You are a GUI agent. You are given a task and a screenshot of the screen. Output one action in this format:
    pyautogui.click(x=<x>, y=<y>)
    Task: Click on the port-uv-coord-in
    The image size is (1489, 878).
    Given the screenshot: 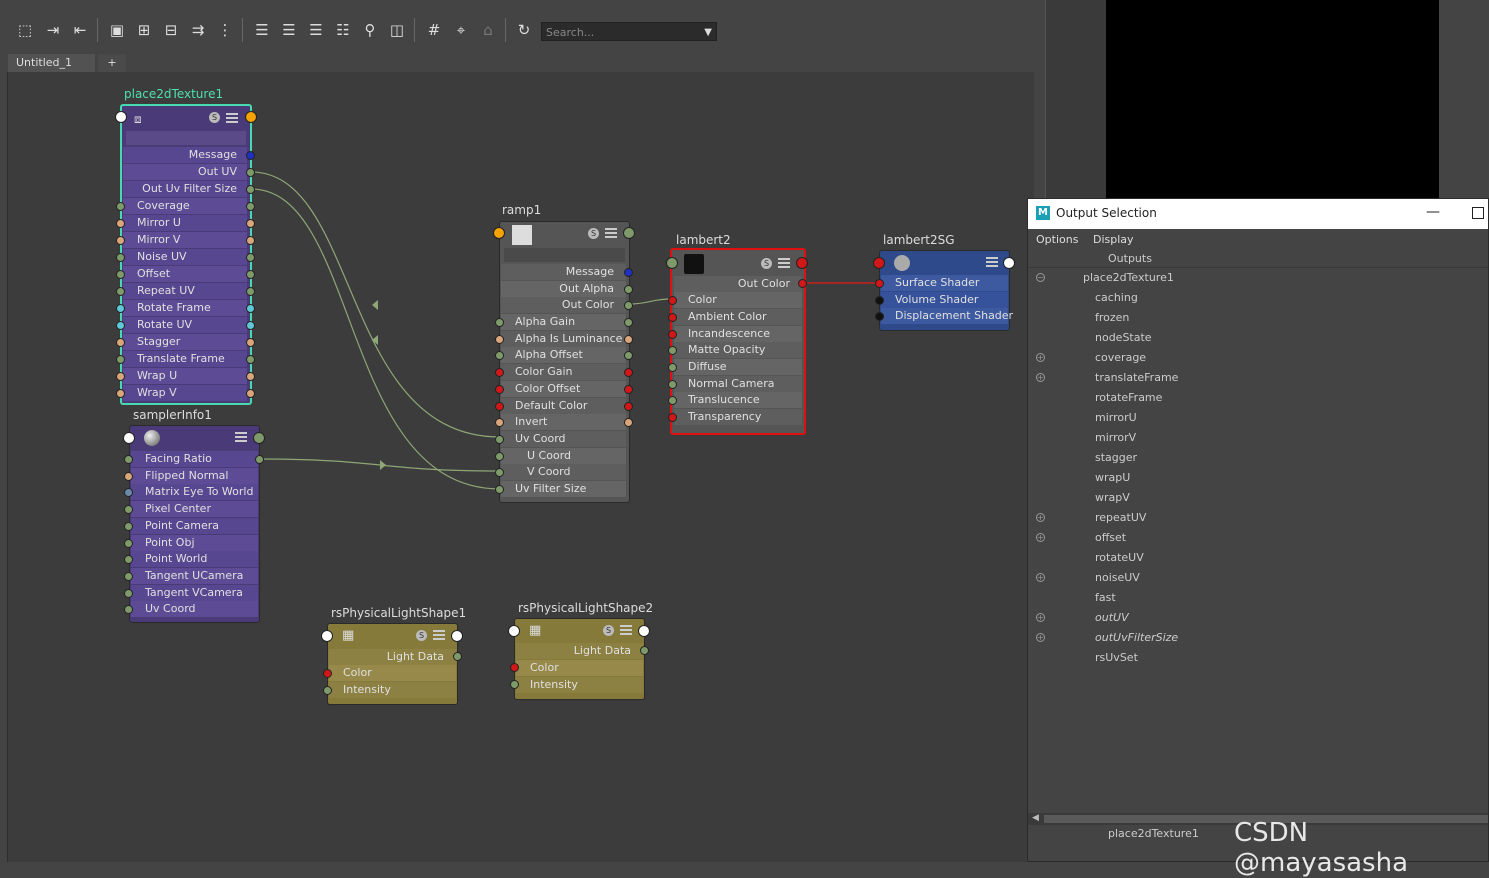 What is the action you would take?
    pyautogui.click(x=499, y=439)
    